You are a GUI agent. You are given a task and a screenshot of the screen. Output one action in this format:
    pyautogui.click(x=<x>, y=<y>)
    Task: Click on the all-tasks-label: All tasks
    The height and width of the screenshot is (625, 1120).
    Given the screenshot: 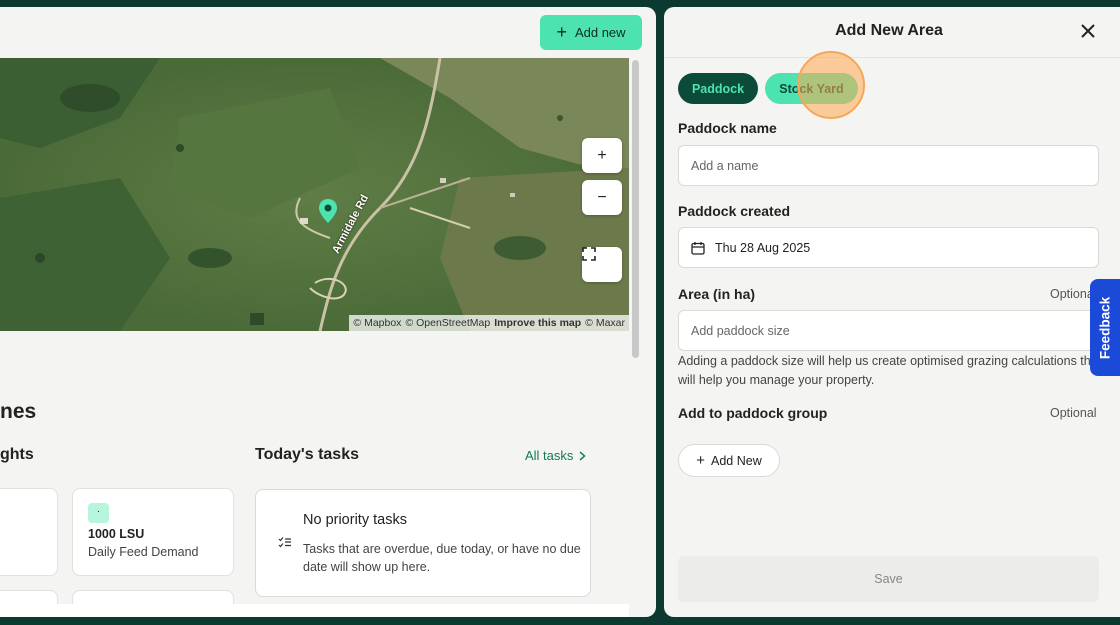 What is the action you would take?
    pyautogui.click(x=549, y=455)
    